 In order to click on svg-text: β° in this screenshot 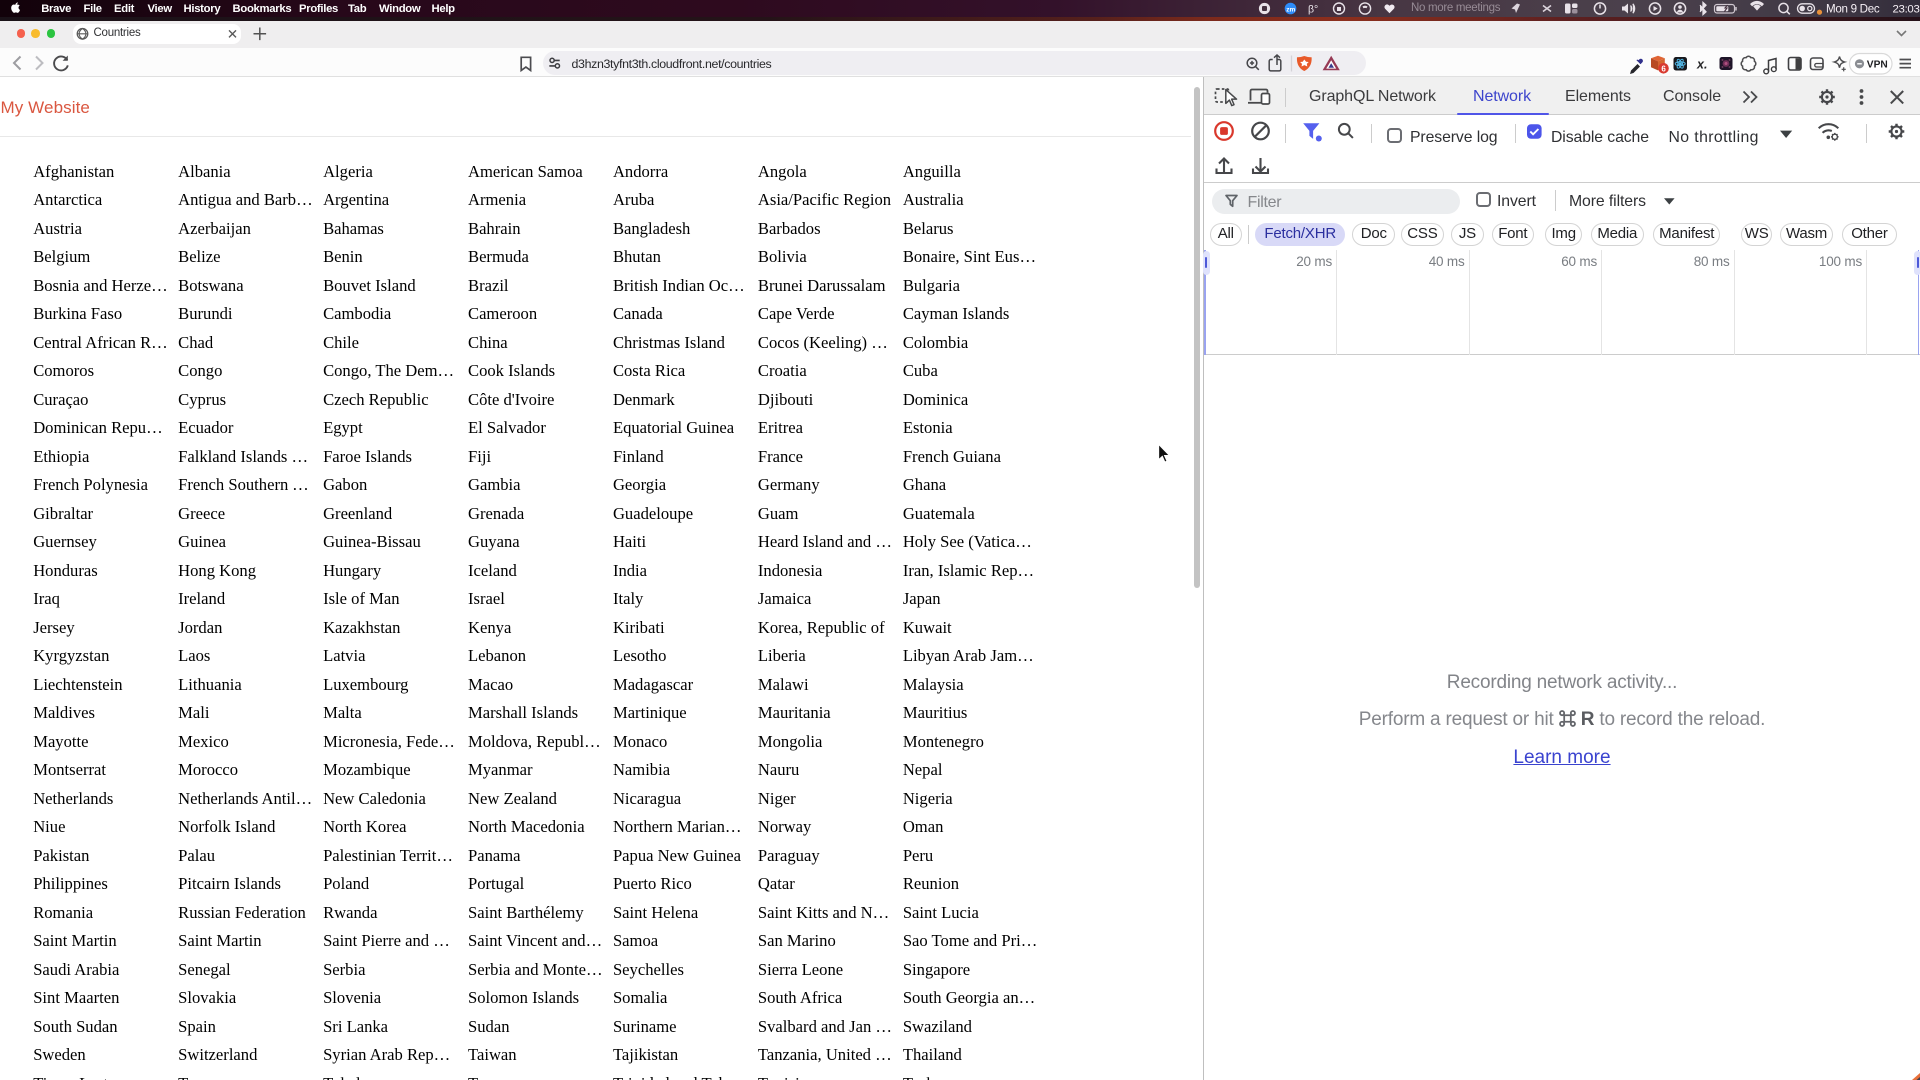, I will do `click(1313, 10)`.